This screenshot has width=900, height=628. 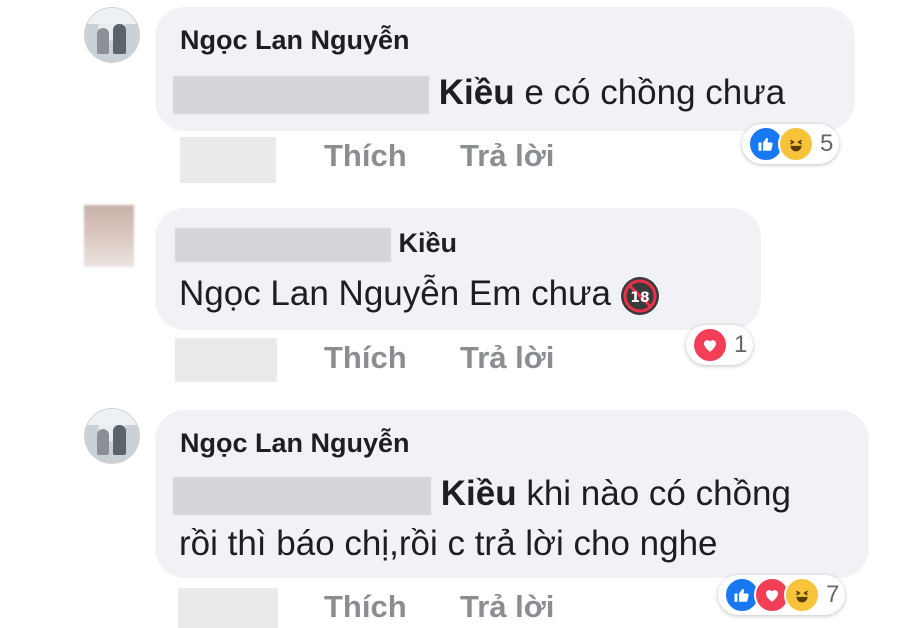 I want to click on comment-text-line-1: Kiều khi nào có chồng, so click(x=482, y=494).